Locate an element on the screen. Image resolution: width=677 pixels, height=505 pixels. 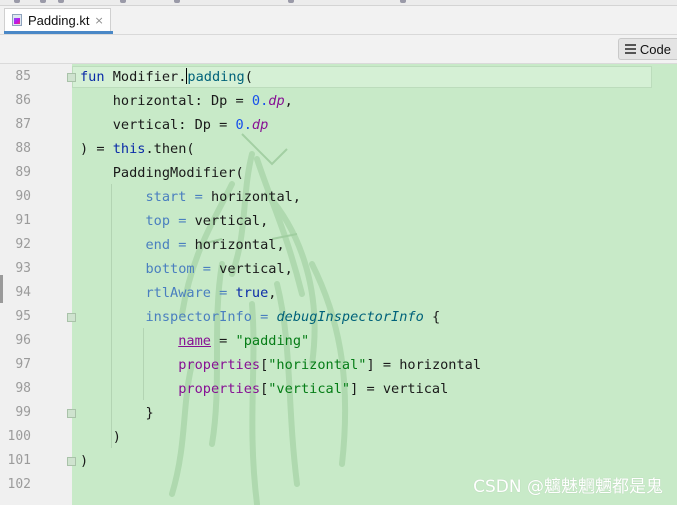
code-line: 90 start = horizontal, is located at coordinates (338, 197).